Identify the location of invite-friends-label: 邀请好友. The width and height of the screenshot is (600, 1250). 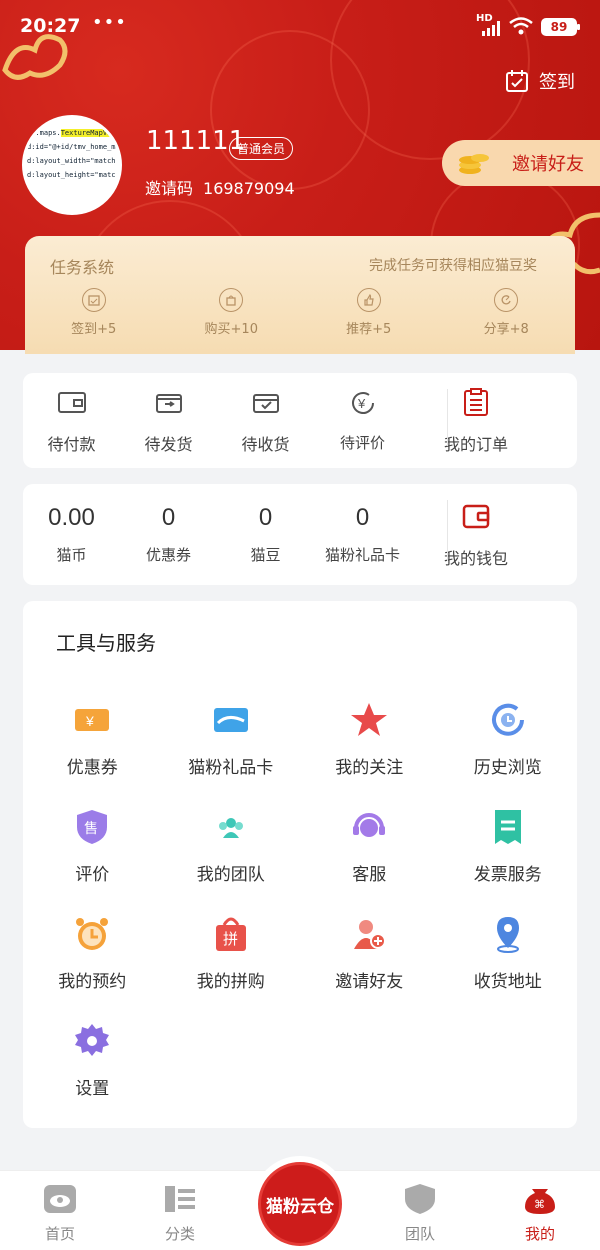
(548, 164).